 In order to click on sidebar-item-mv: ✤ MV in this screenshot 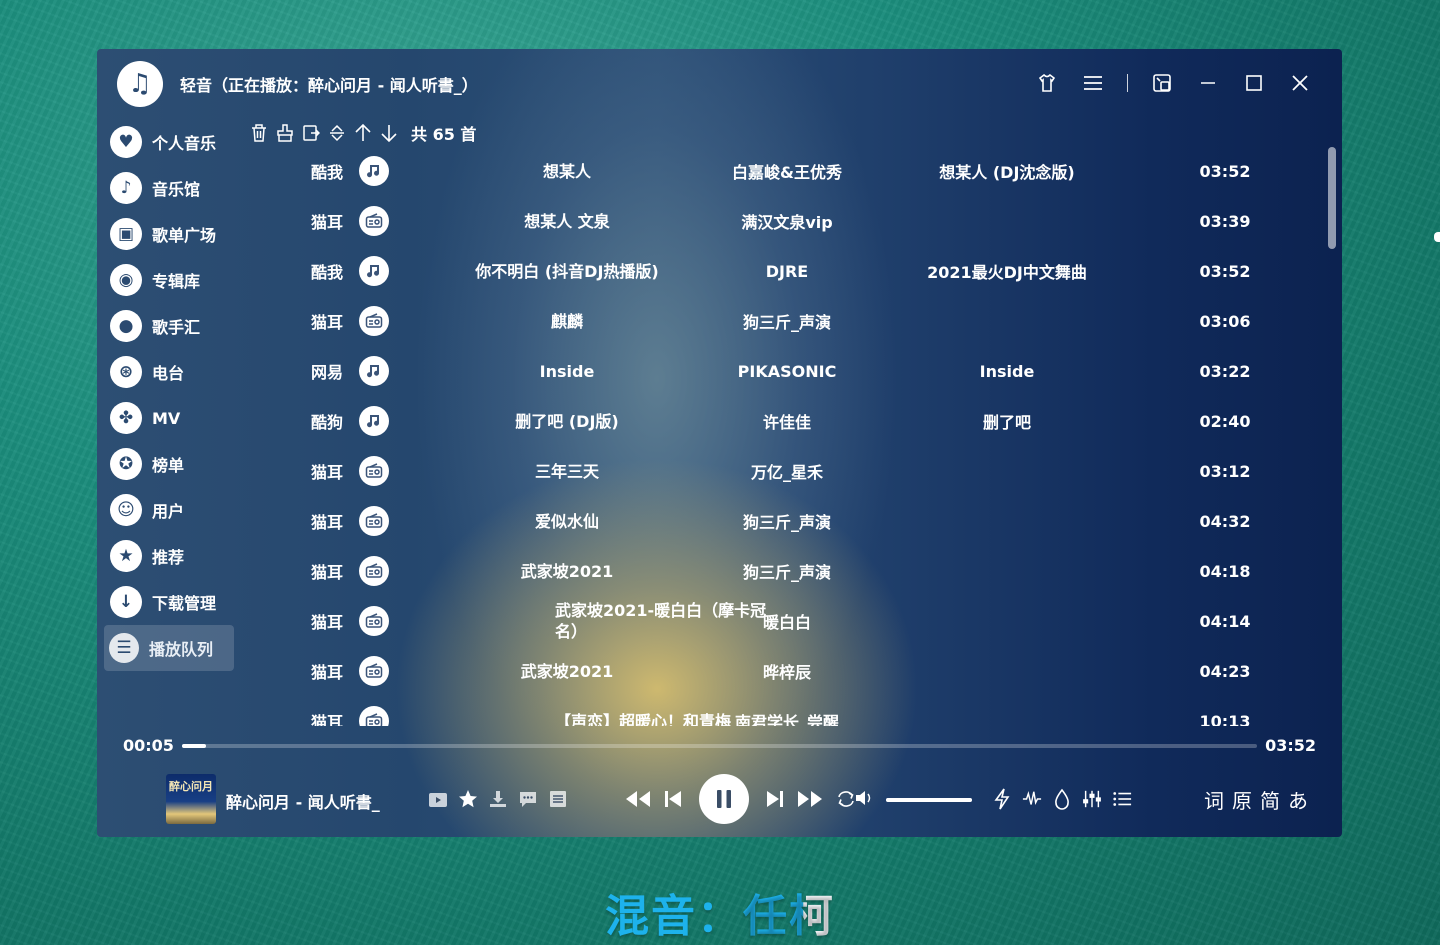, I will do `click(170, 418)`.